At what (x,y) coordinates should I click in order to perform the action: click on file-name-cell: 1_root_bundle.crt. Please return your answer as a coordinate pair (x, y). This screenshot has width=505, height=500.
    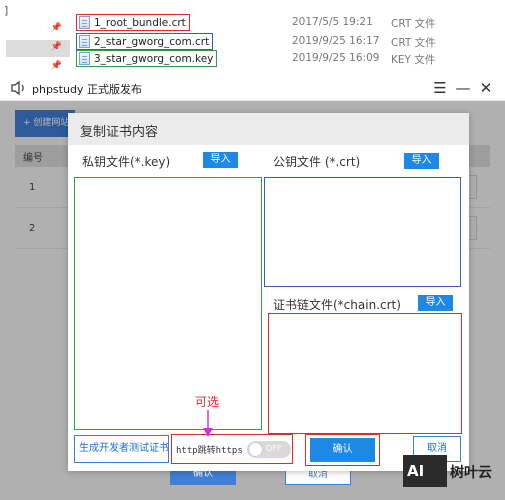
    Looking at the image, I should click on (133, 22).